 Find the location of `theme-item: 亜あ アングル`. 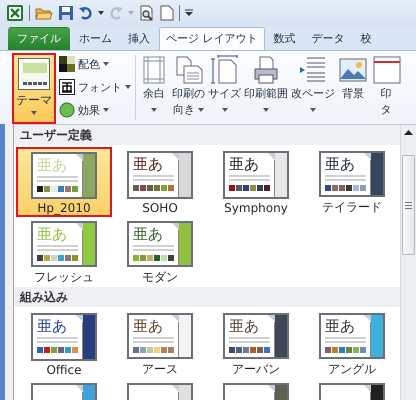

theme-item: 亜あ アングル is located at coordinates (352, 344).